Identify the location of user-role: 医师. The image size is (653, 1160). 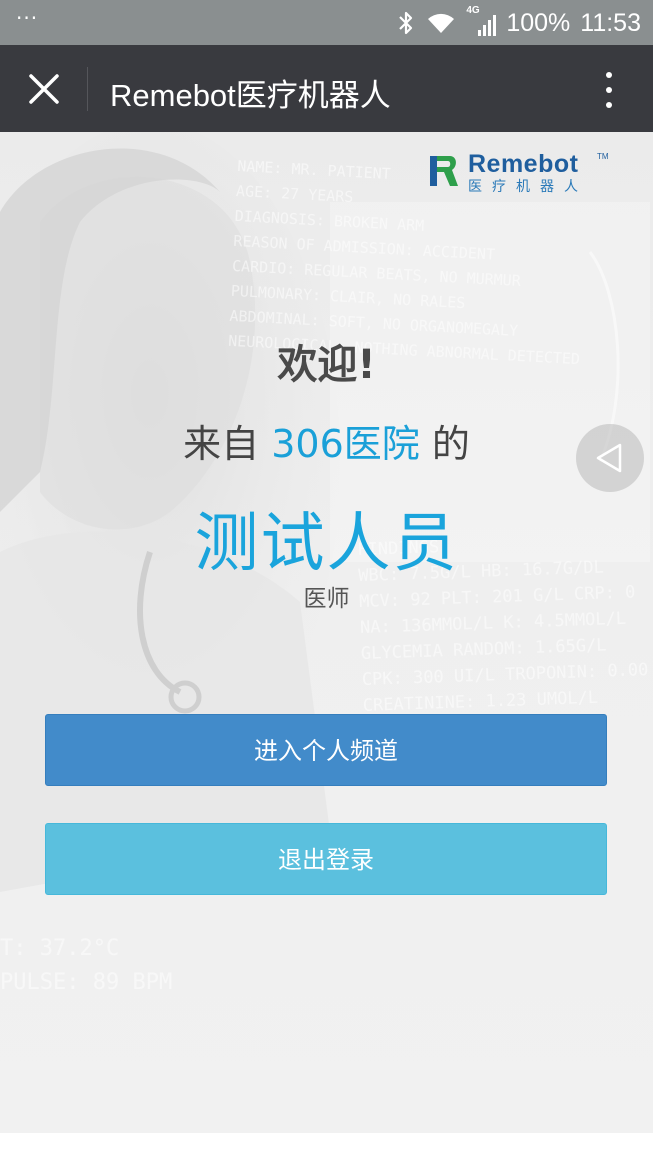
(326, 599).